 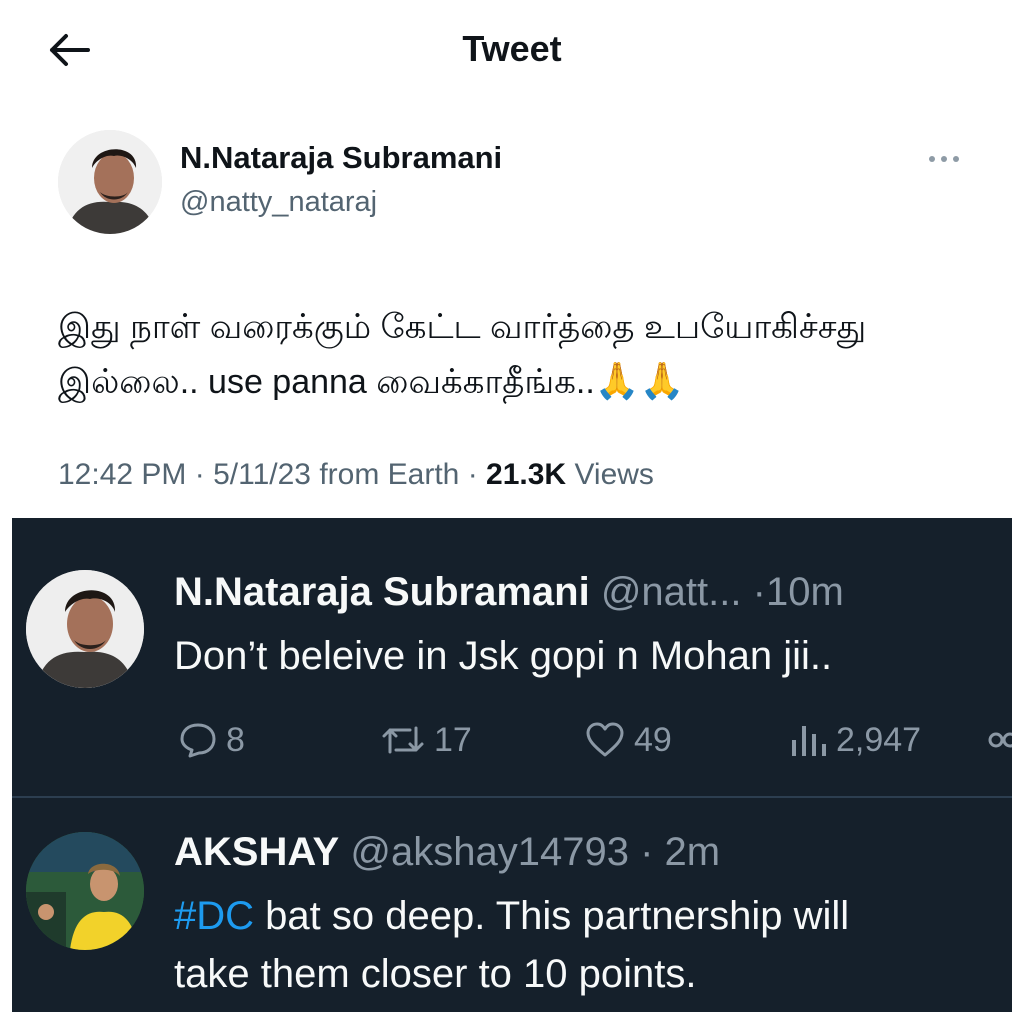 What do you see at coordinates (653, 739) in the screenshot?
I see `like-count: 49` at bounding box center [653, 739].